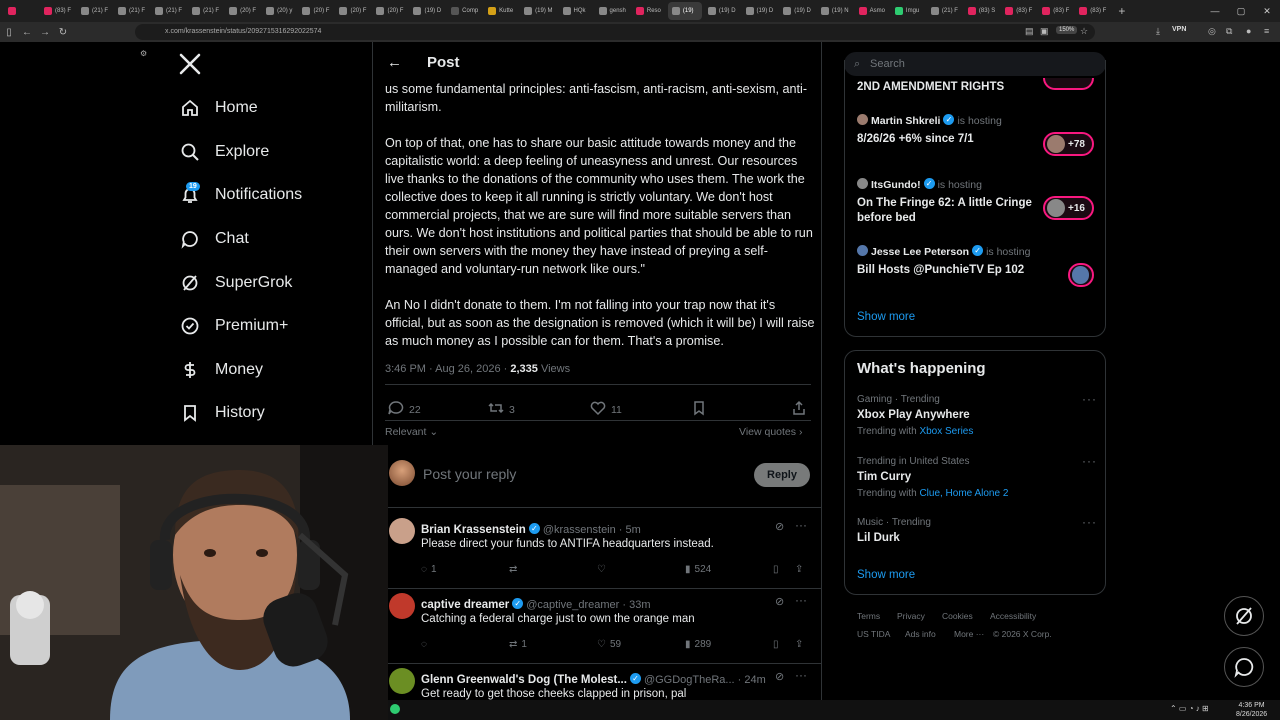 Image resolution: width=1280 pixels, height=720 pixels. What do you see at coordinates (946, 431) in the screenshot?
I see `trend-related-link: Xbox Series` at bounding box center [946, 431].